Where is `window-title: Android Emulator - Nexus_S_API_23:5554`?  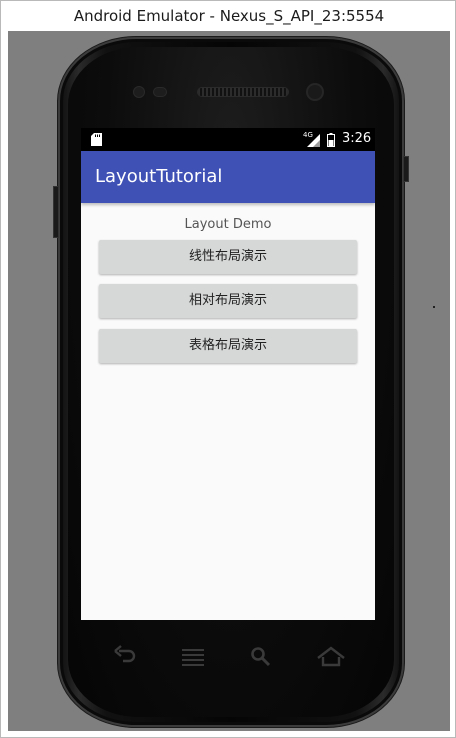 window-title: Android Emulator - Nexus_S_API_23:5554 is located at coordinates (229, 16).